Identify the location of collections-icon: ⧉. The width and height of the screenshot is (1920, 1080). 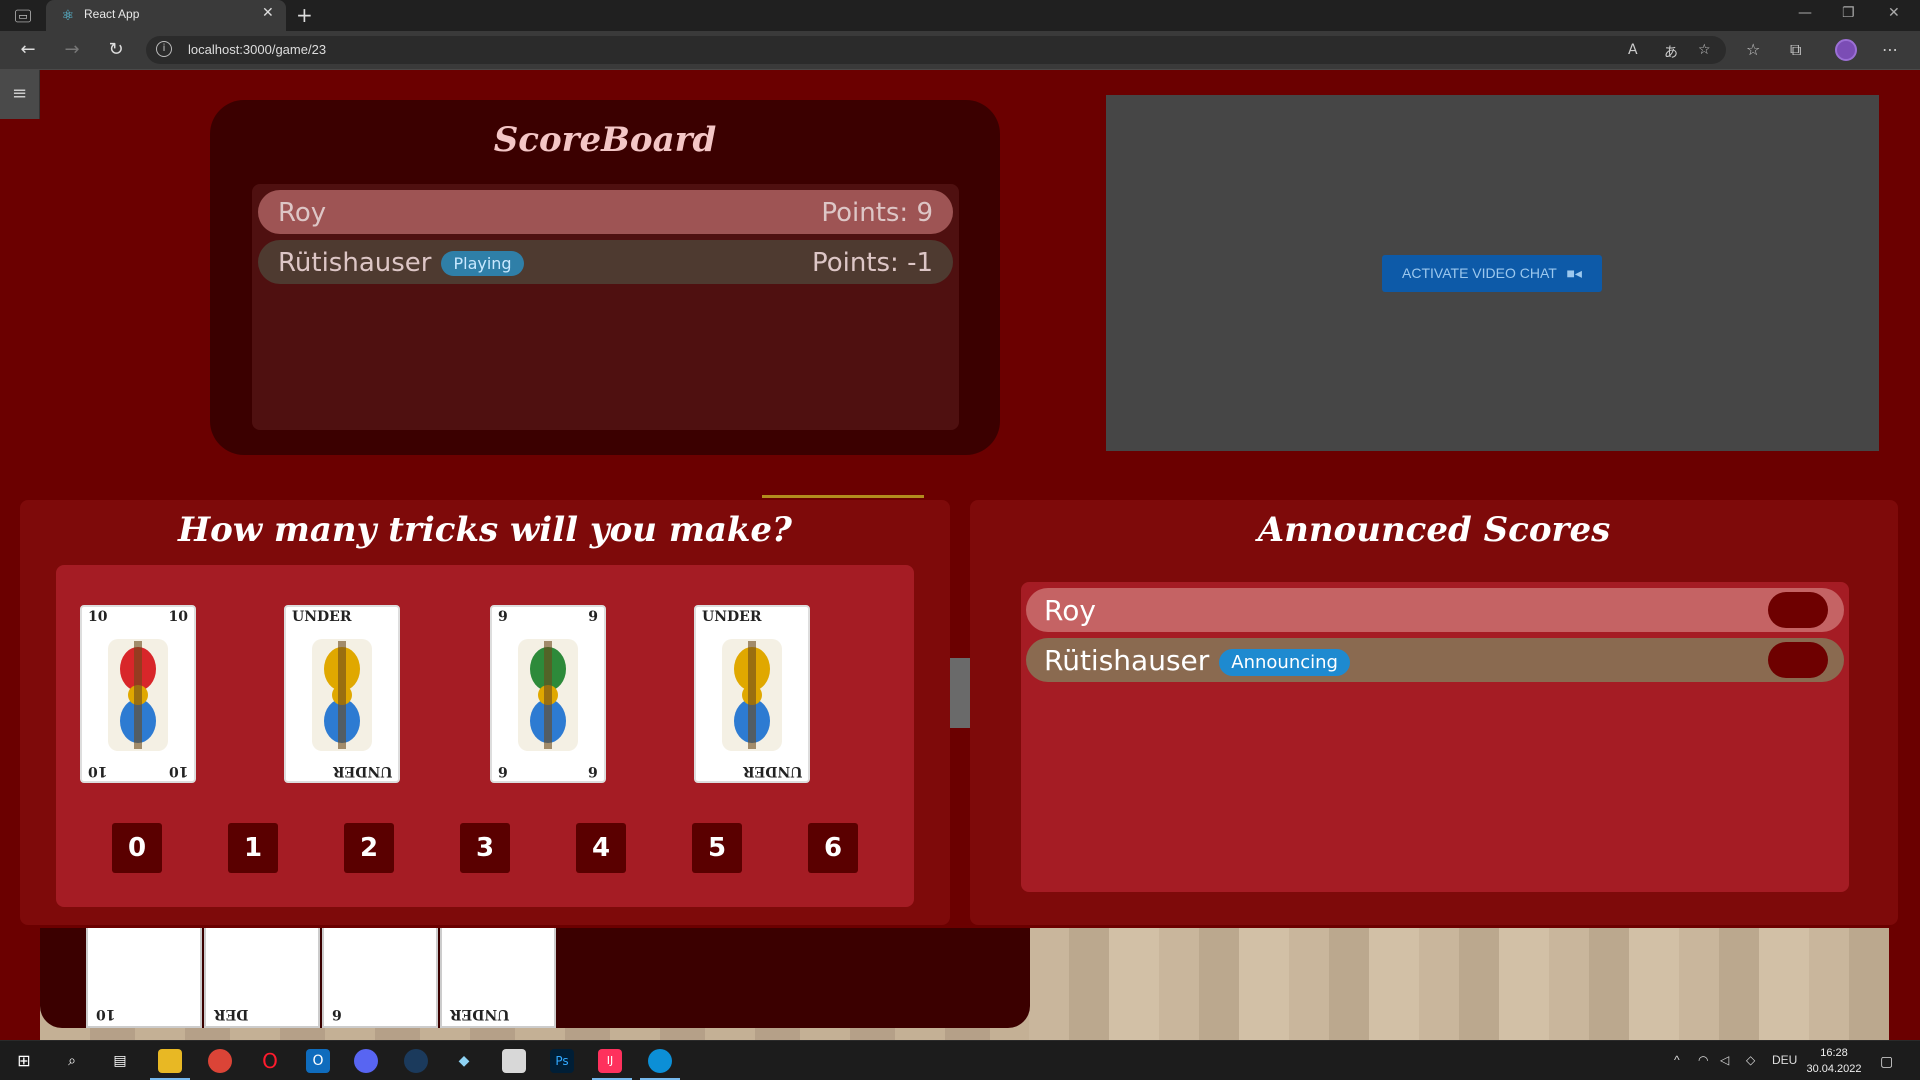
(1795, 50).